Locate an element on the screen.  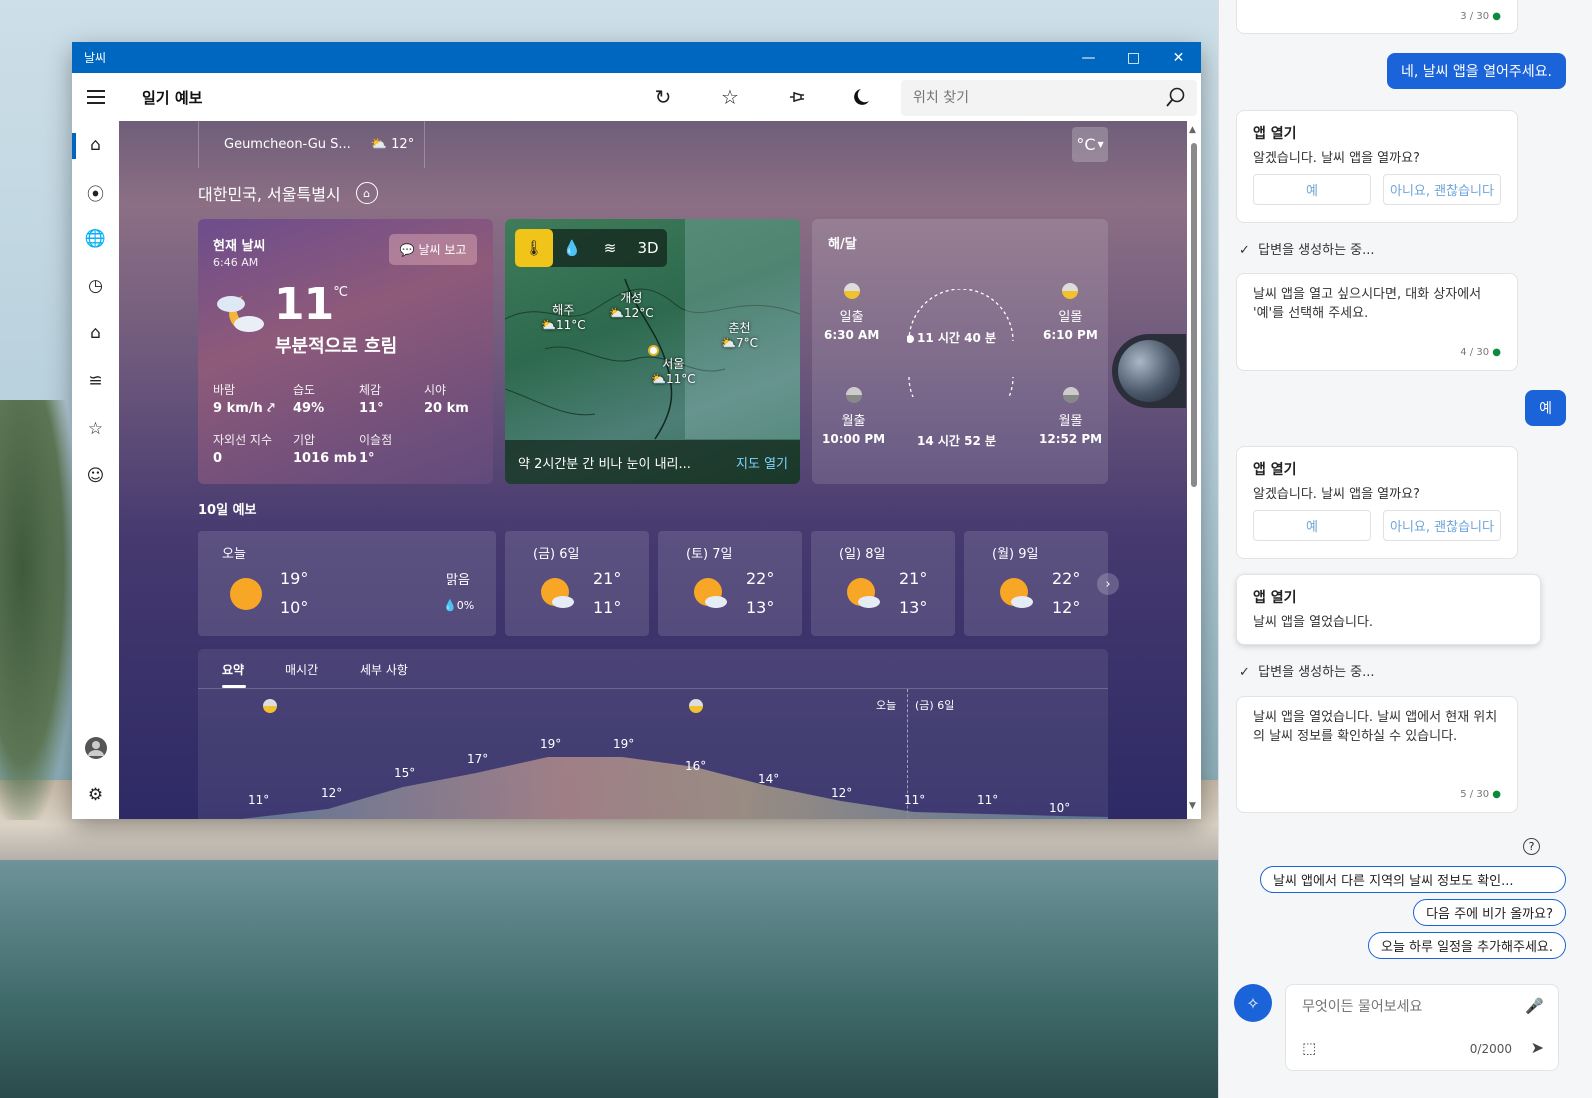
nav-trends: ≌ is located at coordinates (95, 381).